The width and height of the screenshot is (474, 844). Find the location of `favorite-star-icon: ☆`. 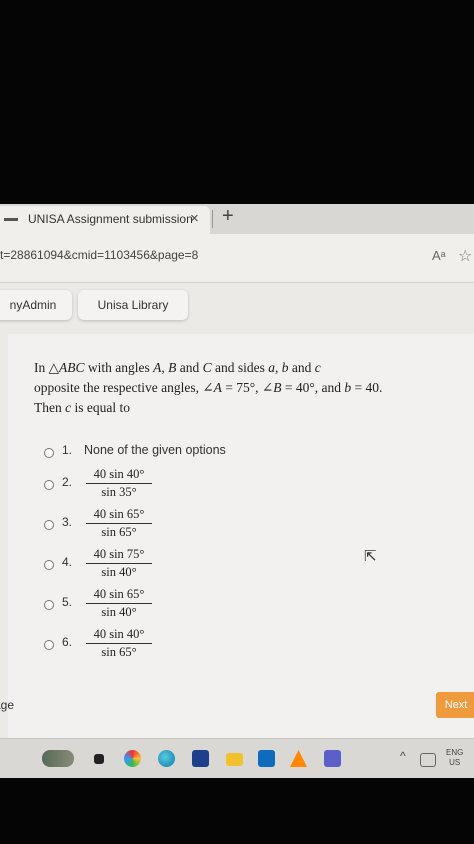

favorite-star-icon: ☆ is located at coordinates (465, 256).